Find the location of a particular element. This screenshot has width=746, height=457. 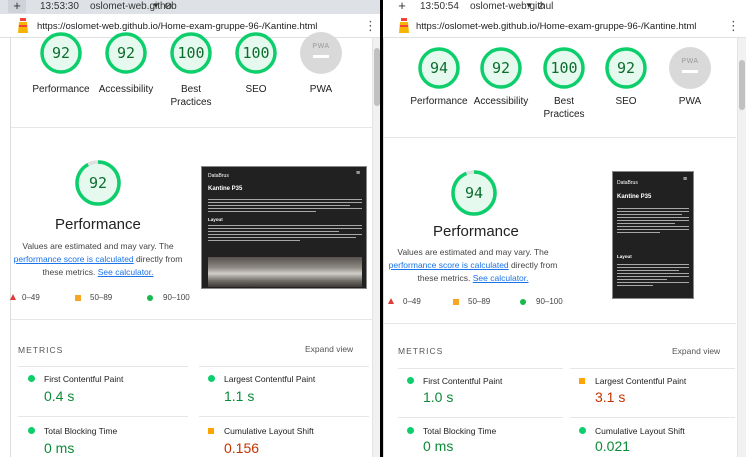

screenshot-title: Kantine P35 is located at coordinates (634, 197).